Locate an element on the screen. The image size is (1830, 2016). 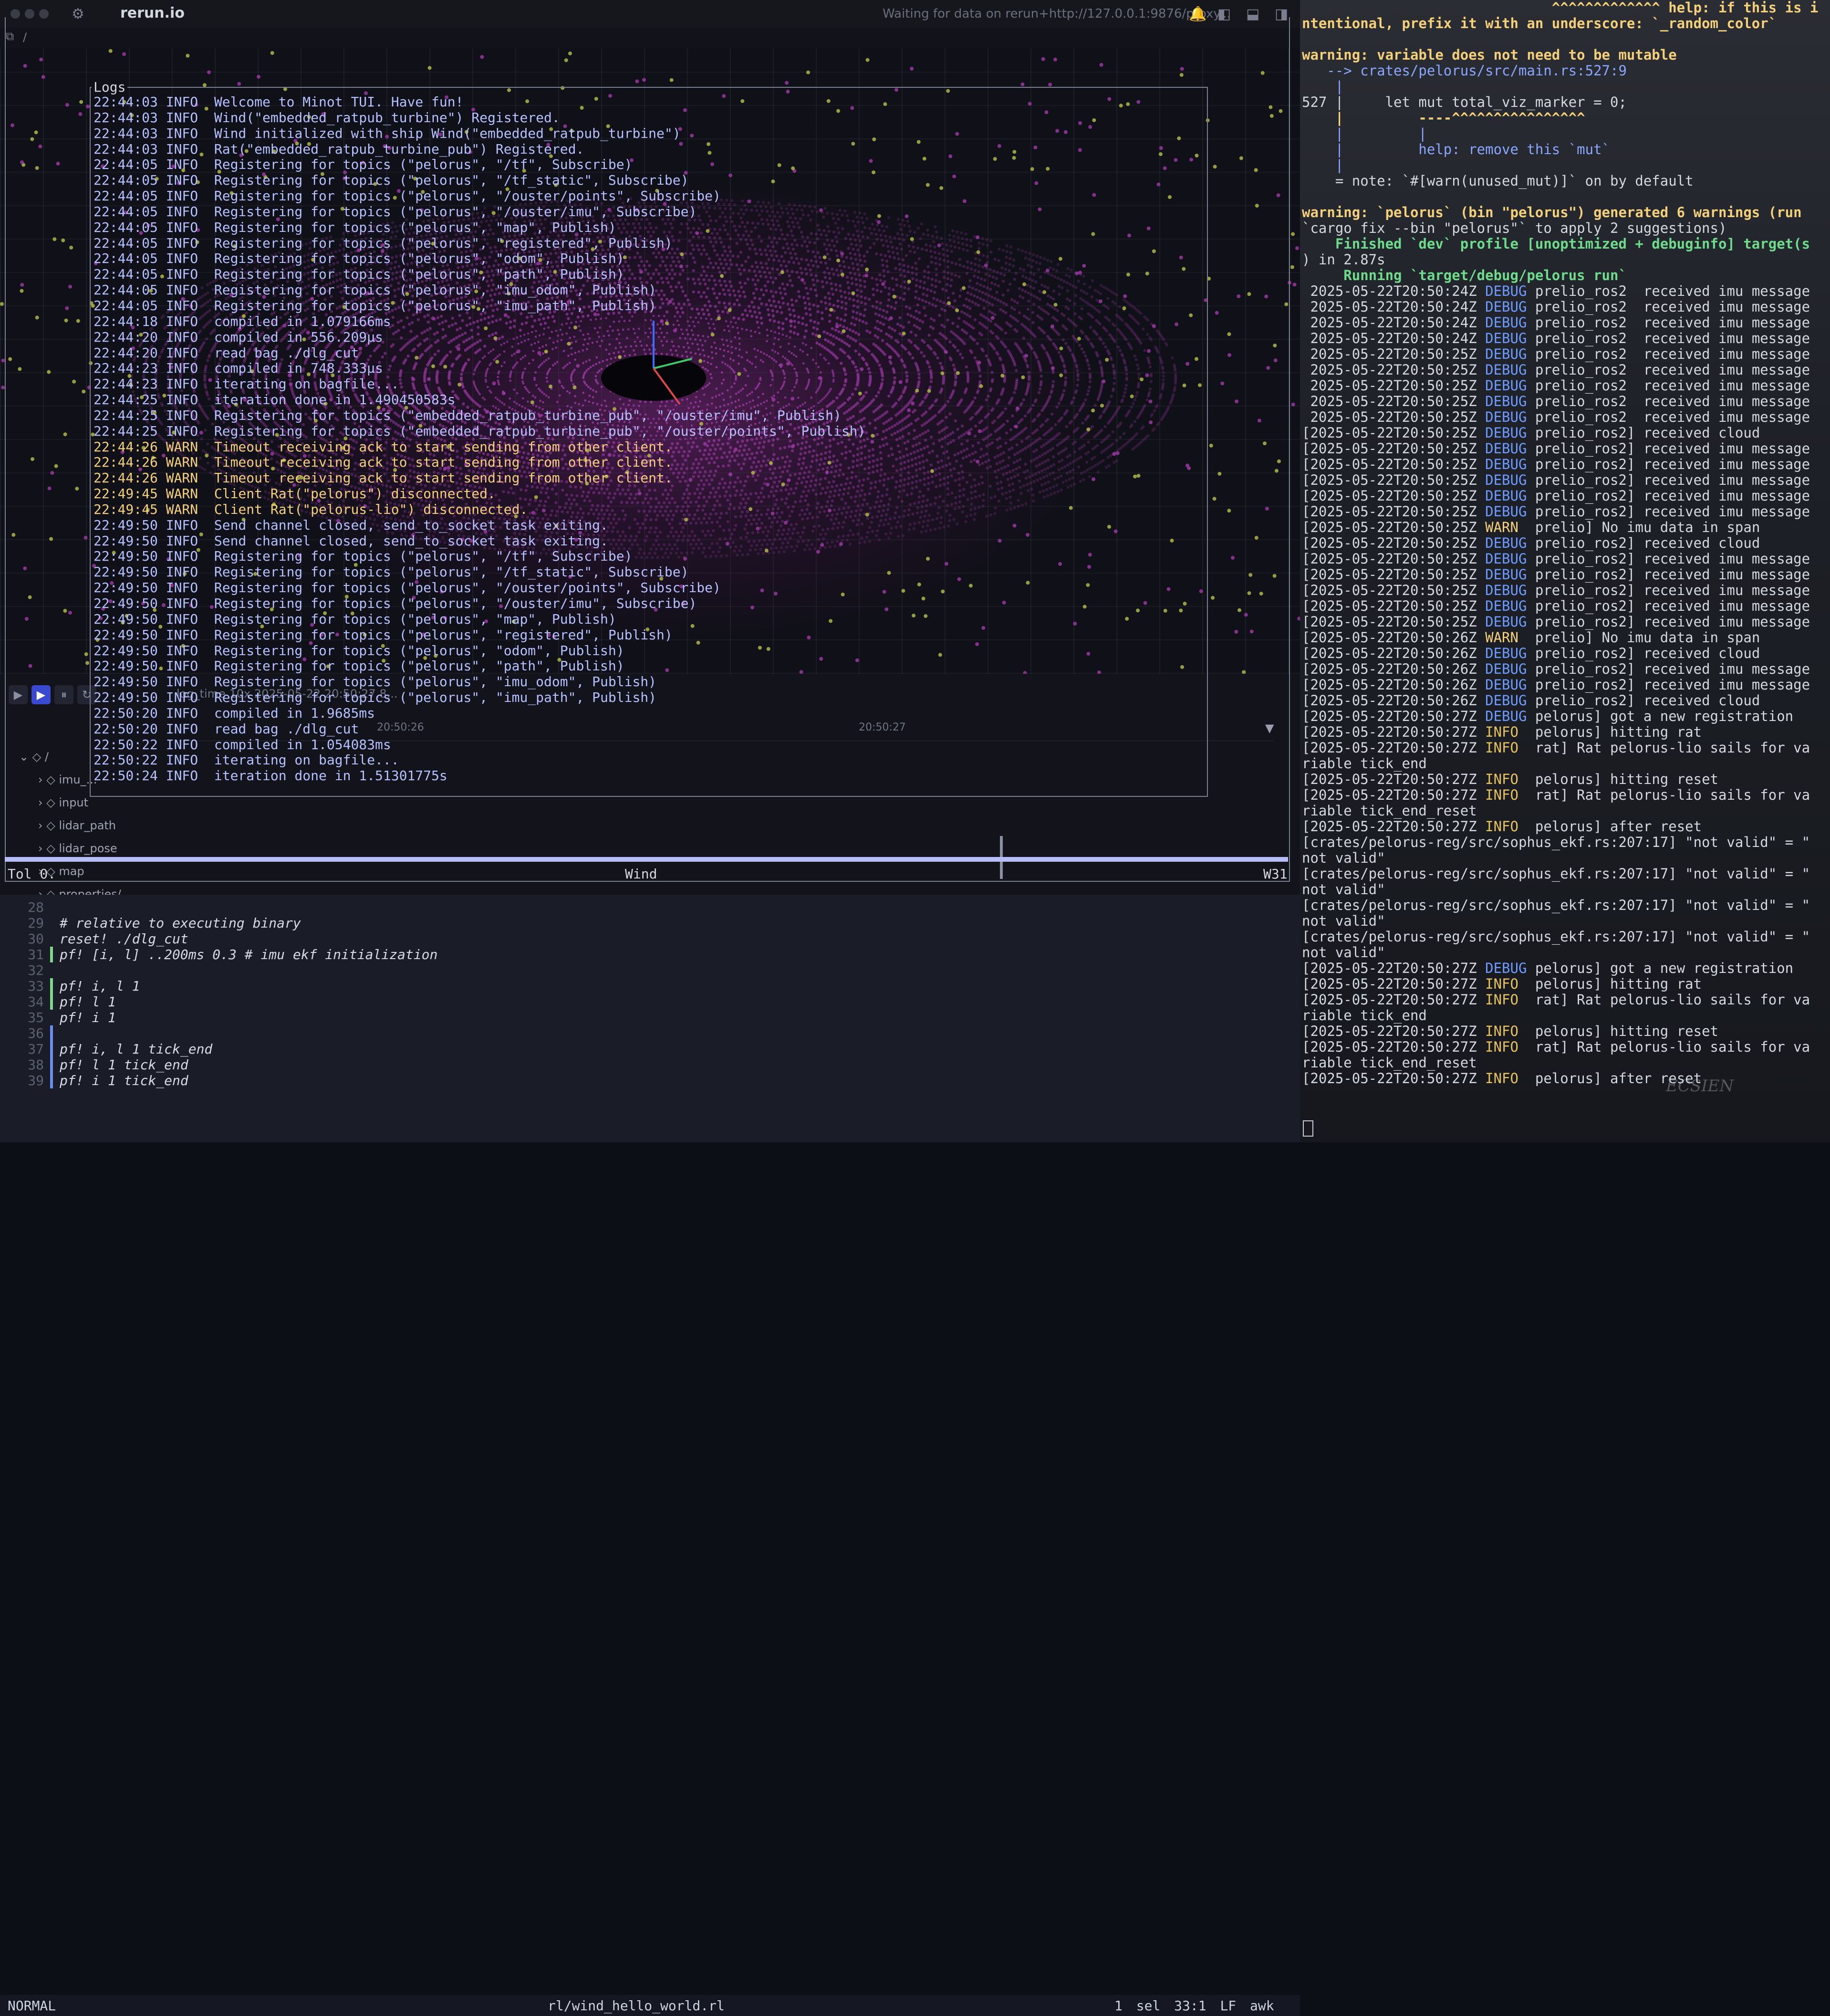
tree-item-label: › ◇ properties/ is located at coordinates (79, 891).